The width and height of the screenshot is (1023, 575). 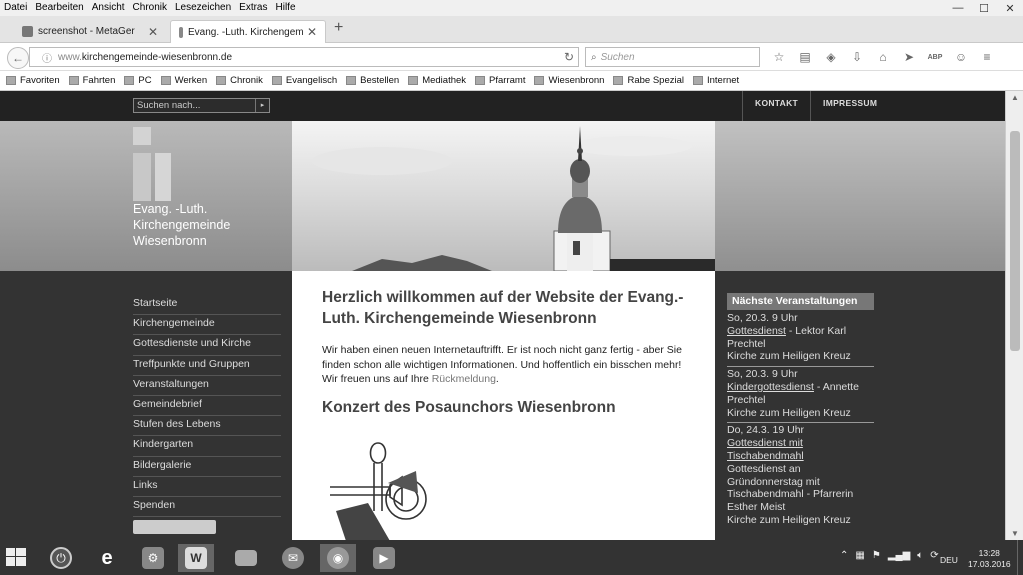 I want to click on maximize-button: ☐, so click(x=984, y=8).